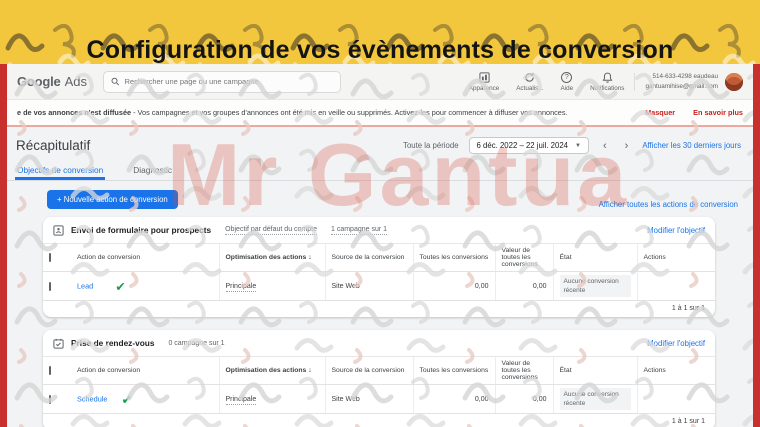  What do you see at coordinates (756, 245) in the screenshot?
I see `right-red-border` at bounding box center [756, 245].